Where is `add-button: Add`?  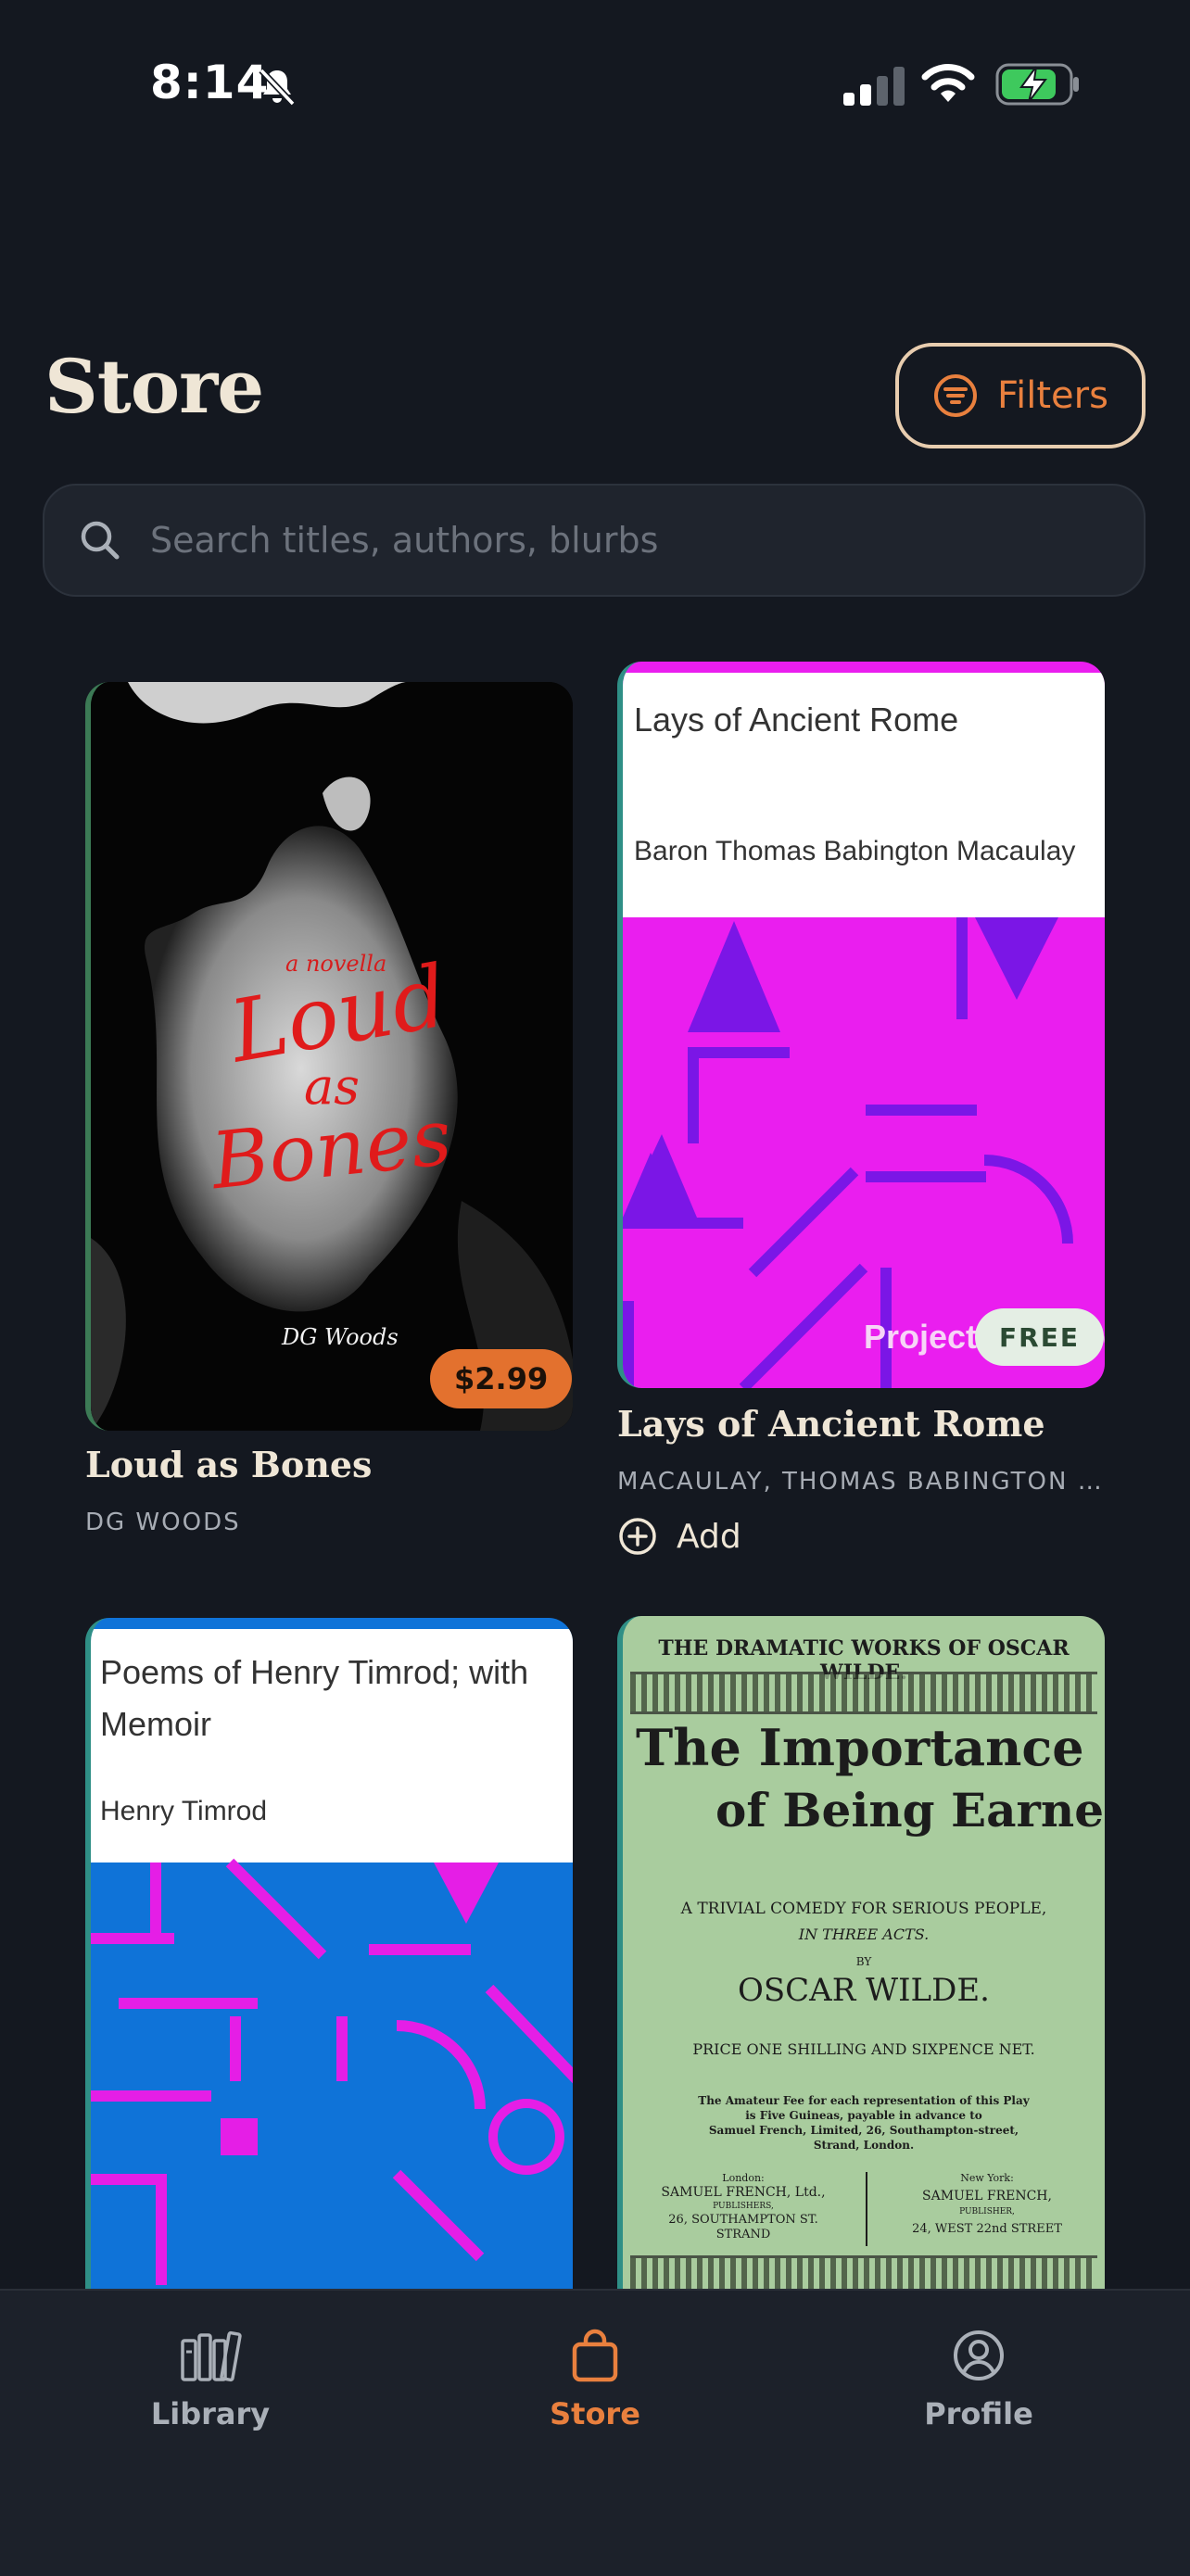
add-button: Add is located at coordinates (679, 1536).